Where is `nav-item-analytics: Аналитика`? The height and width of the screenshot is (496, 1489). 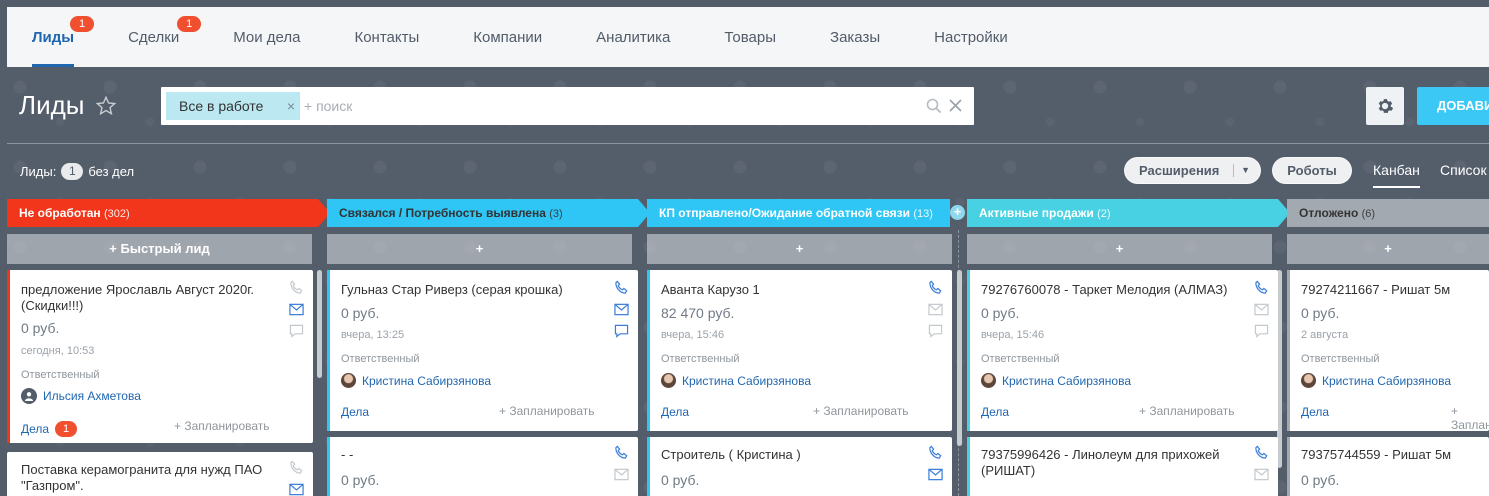
nav-item-analytics: Аналитика is located at coordinates (633, 37).